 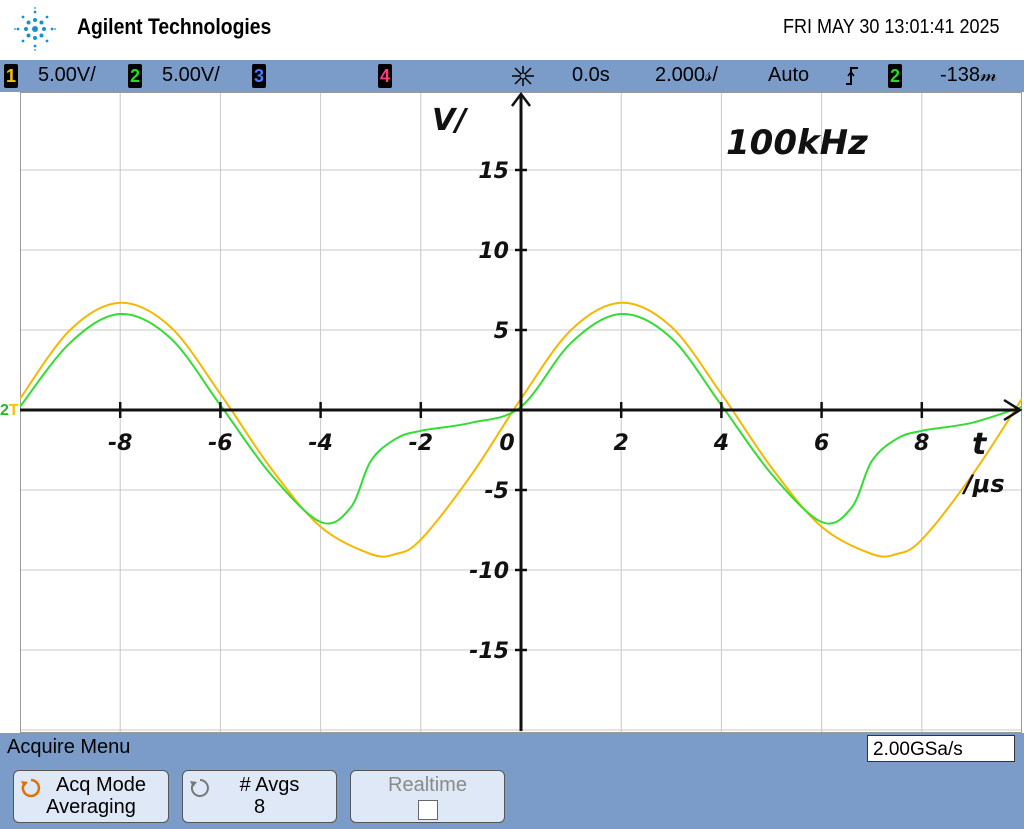 What do you see at coordinates (621, 443) in the screenshot?
I see `x-tick-label: 2` at bounding box center [621, 443].